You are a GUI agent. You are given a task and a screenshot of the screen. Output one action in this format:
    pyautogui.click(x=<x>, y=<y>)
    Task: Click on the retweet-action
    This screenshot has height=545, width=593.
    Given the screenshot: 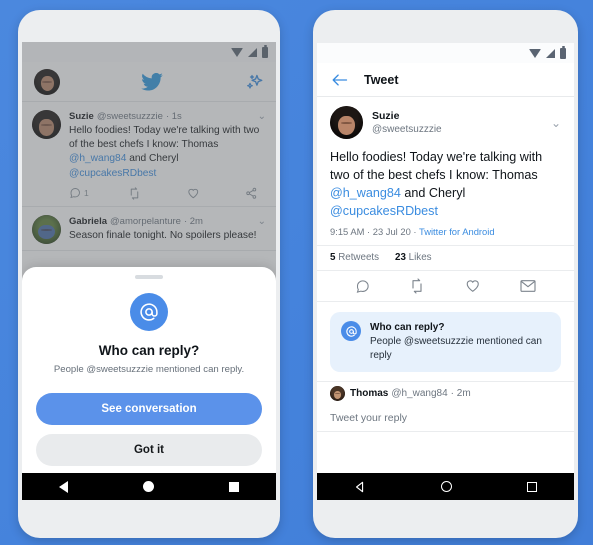 What is the action you would take?
    pyautogui.click(x=157, y=193)
    